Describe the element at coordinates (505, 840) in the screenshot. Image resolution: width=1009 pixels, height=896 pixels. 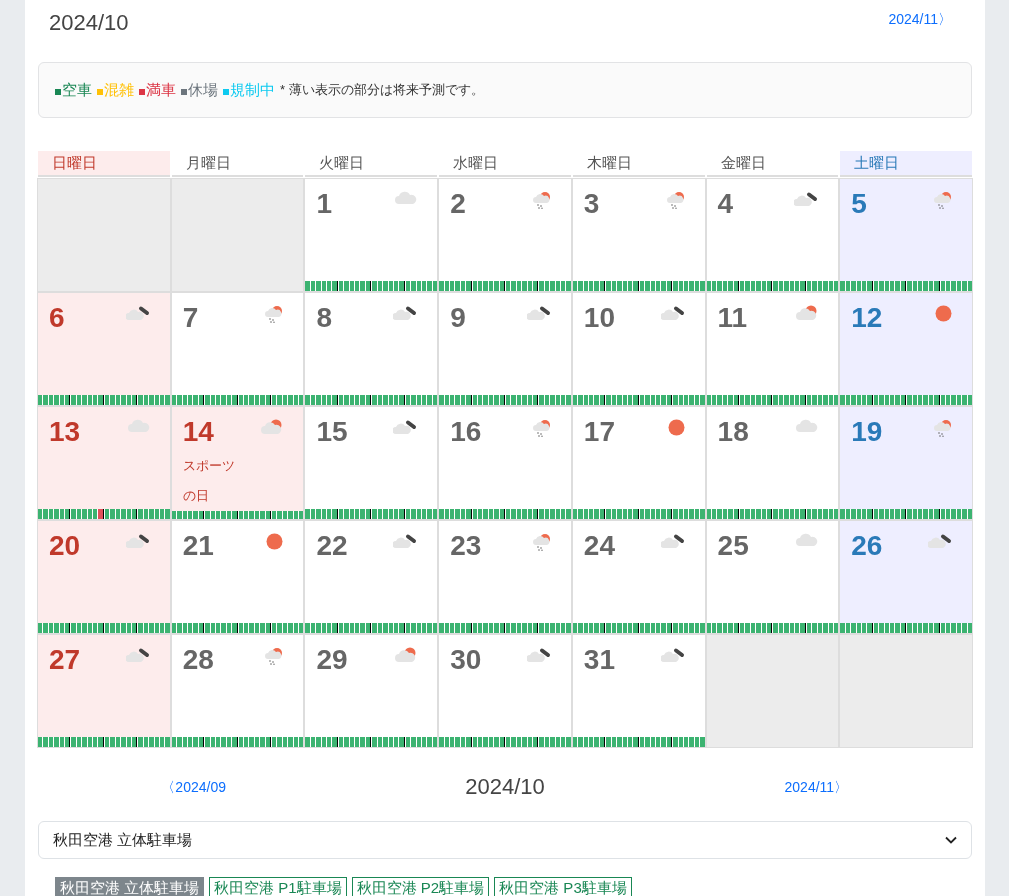
I see `parking-select: 秋田空港 立体駐車場` at that location.